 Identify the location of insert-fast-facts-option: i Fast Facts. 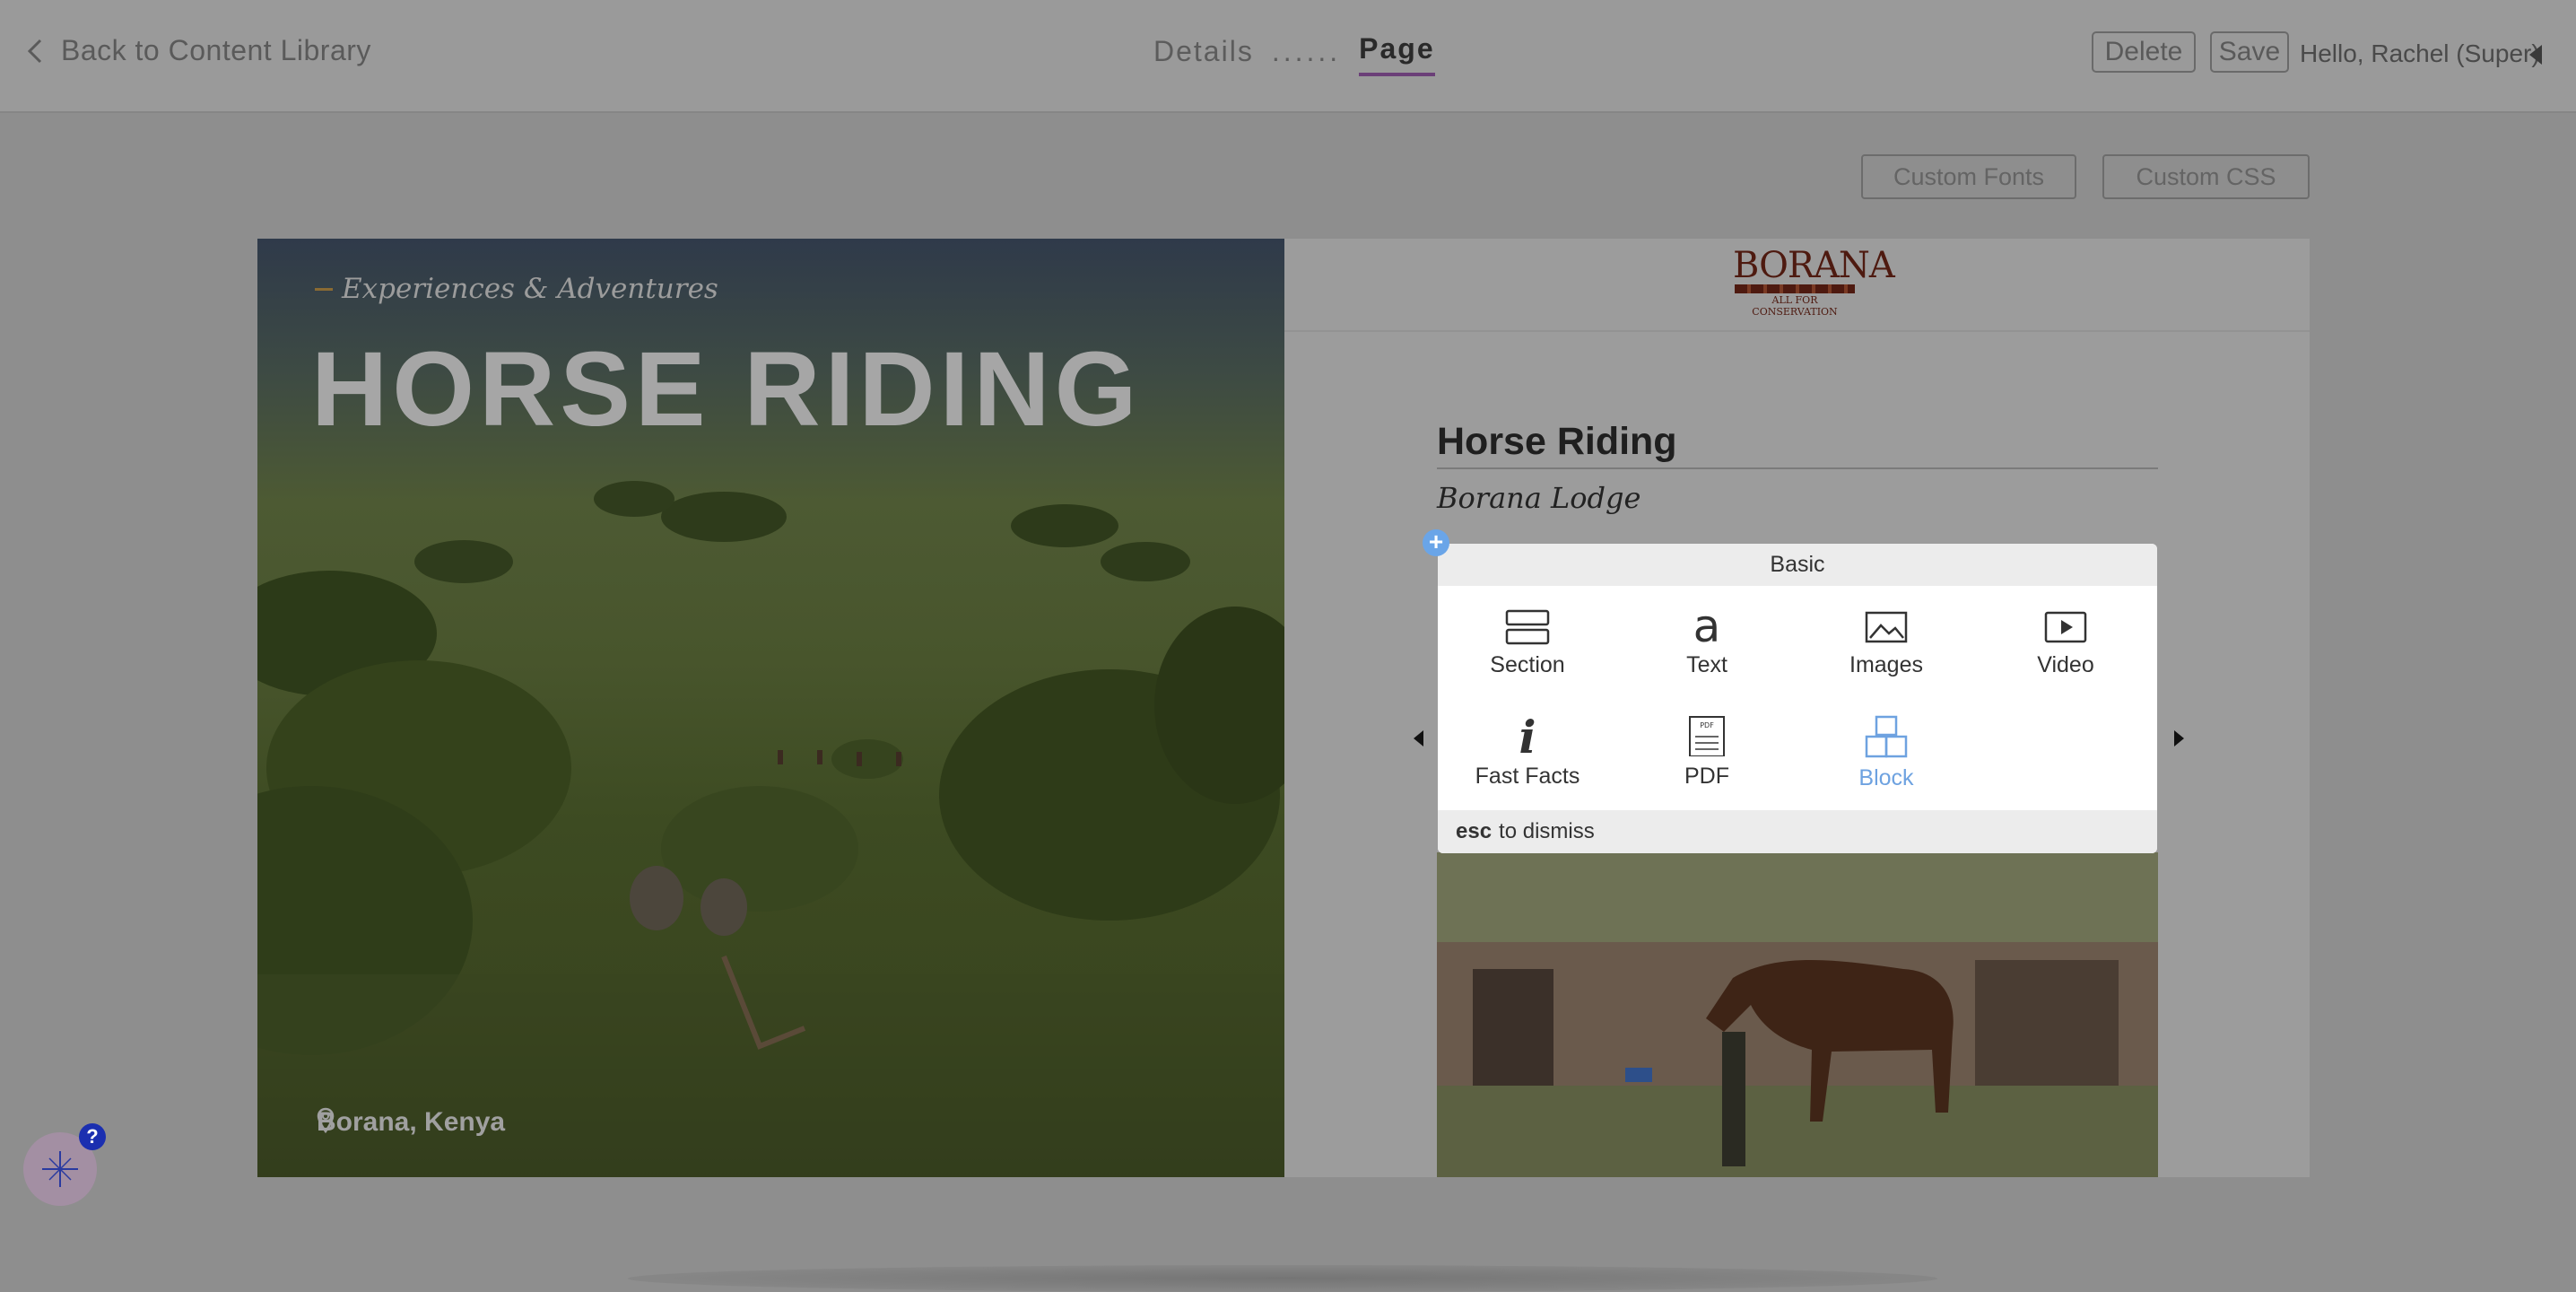
(1527, 752).